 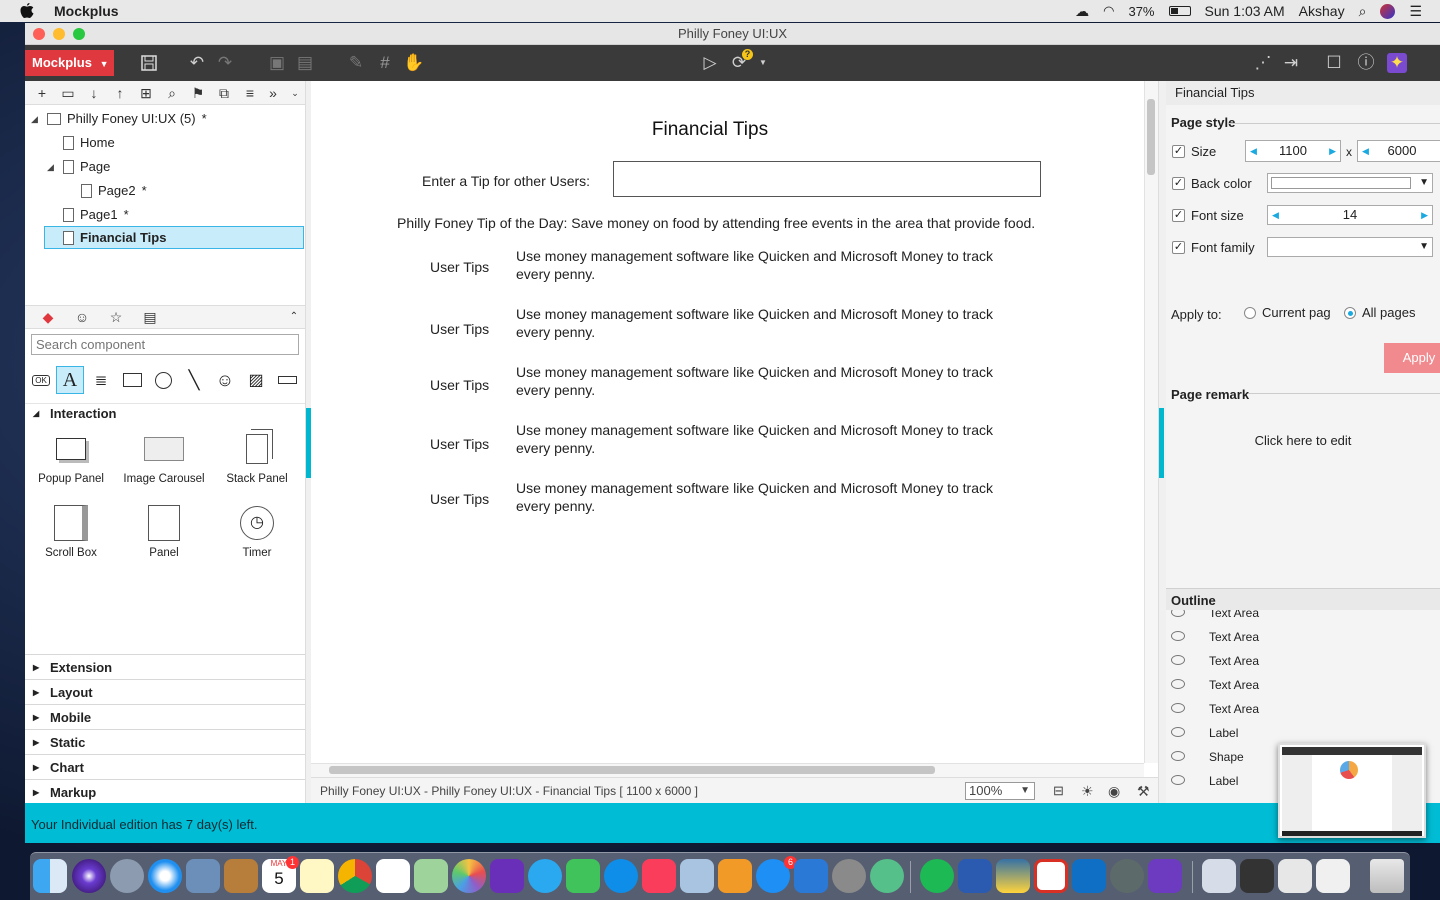 I want to click on section-static: ▶ Static, so click(x=165, y=741).